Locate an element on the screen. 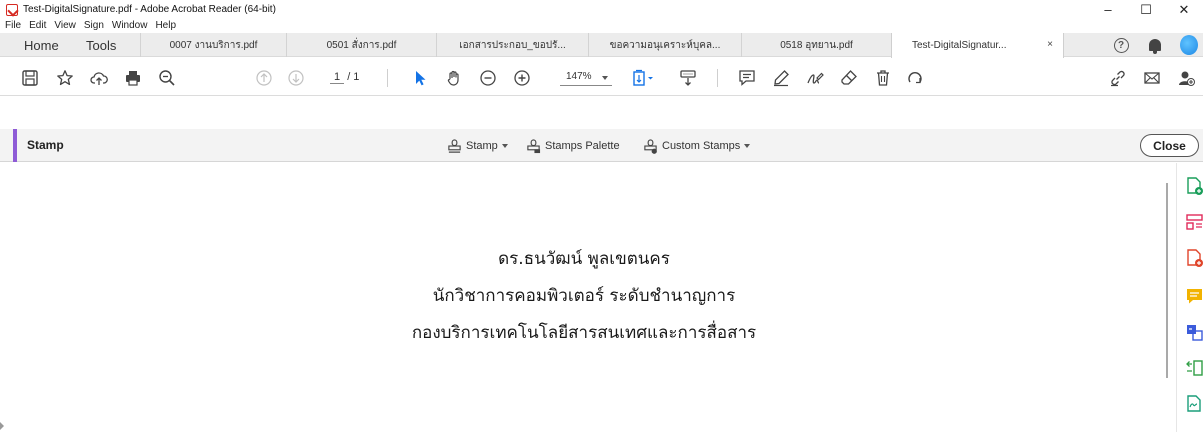  document-line-name: ดร.ธนวัฒน์ พูลเขตนคร is located at coordinates (584, 259).